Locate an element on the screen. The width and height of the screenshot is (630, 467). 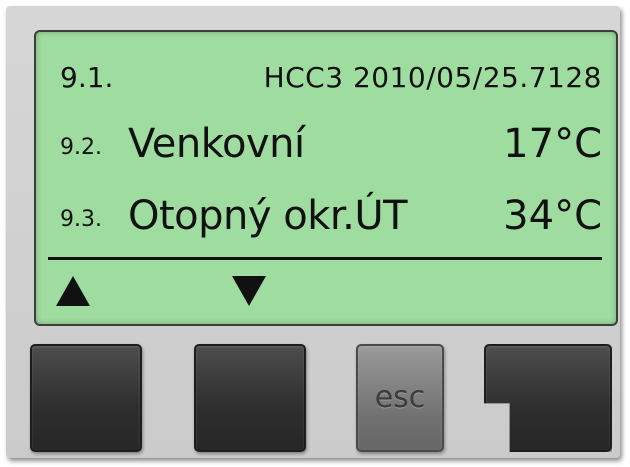
enter-button is located at coordinates (548, 398).